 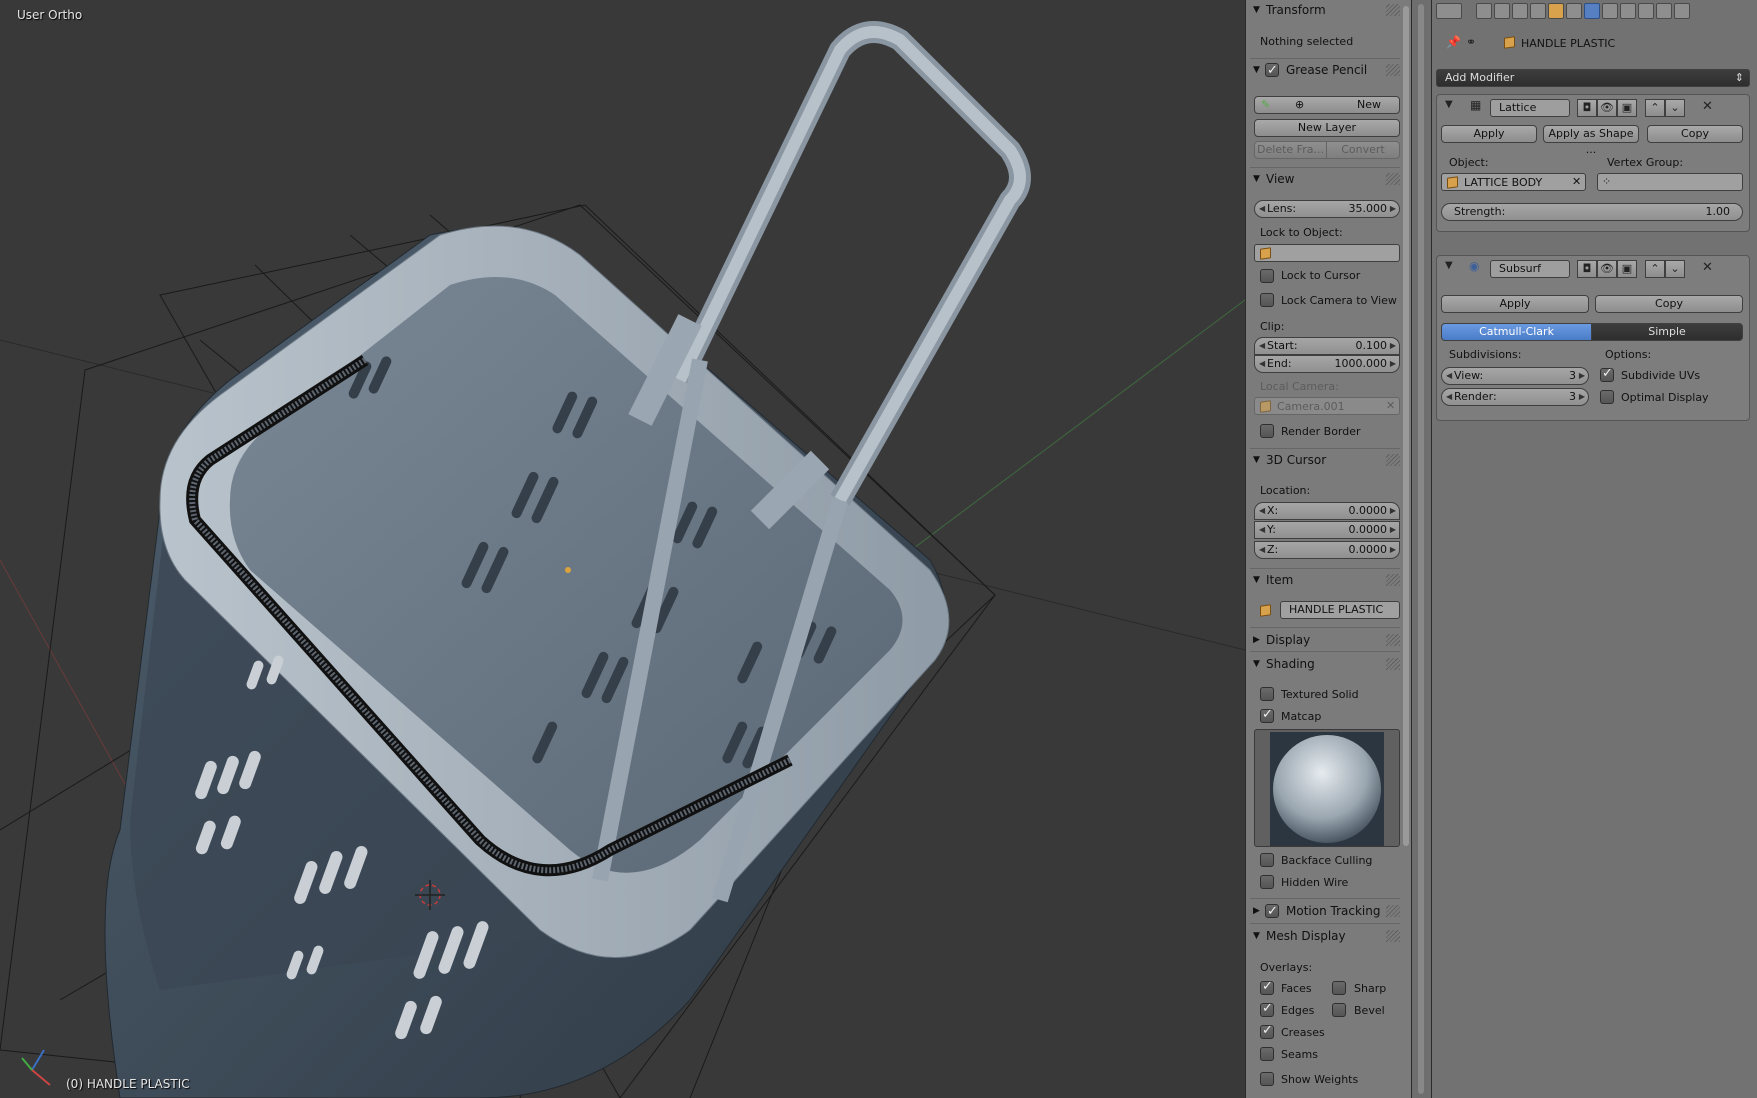 What do you see at coordinates (1449, 11) in the screenshot?
I see `editor-type-icon` at bounding box center [1449, 11].